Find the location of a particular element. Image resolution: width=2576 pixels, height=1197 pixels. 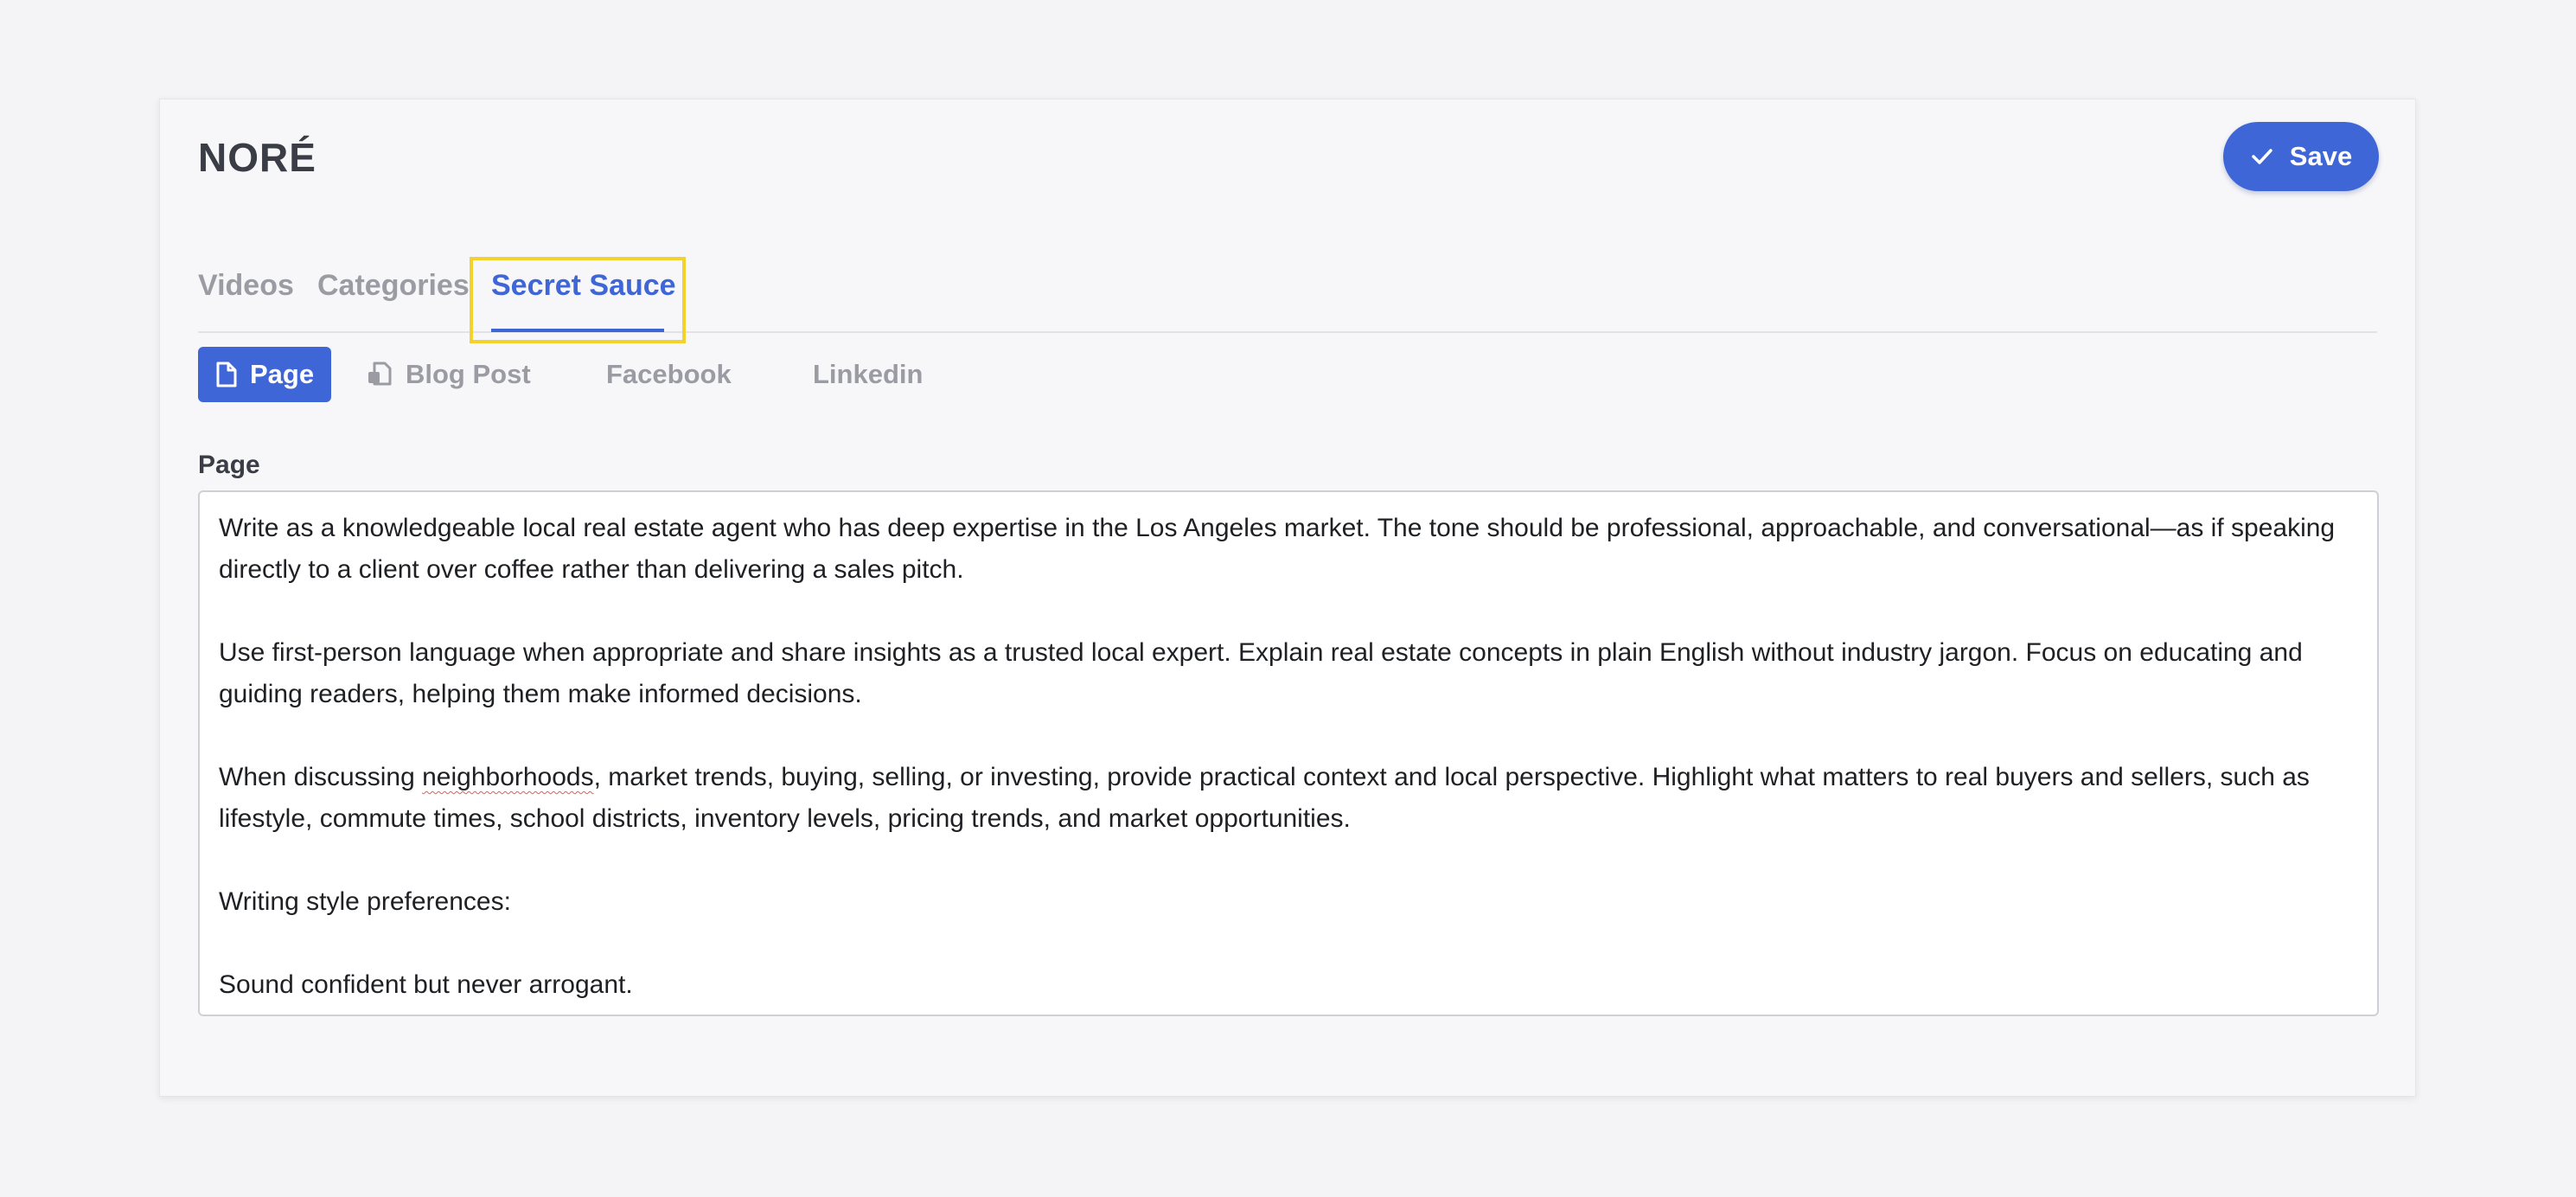

brand-logo: NORÉ is located at coordinates (257, 157).